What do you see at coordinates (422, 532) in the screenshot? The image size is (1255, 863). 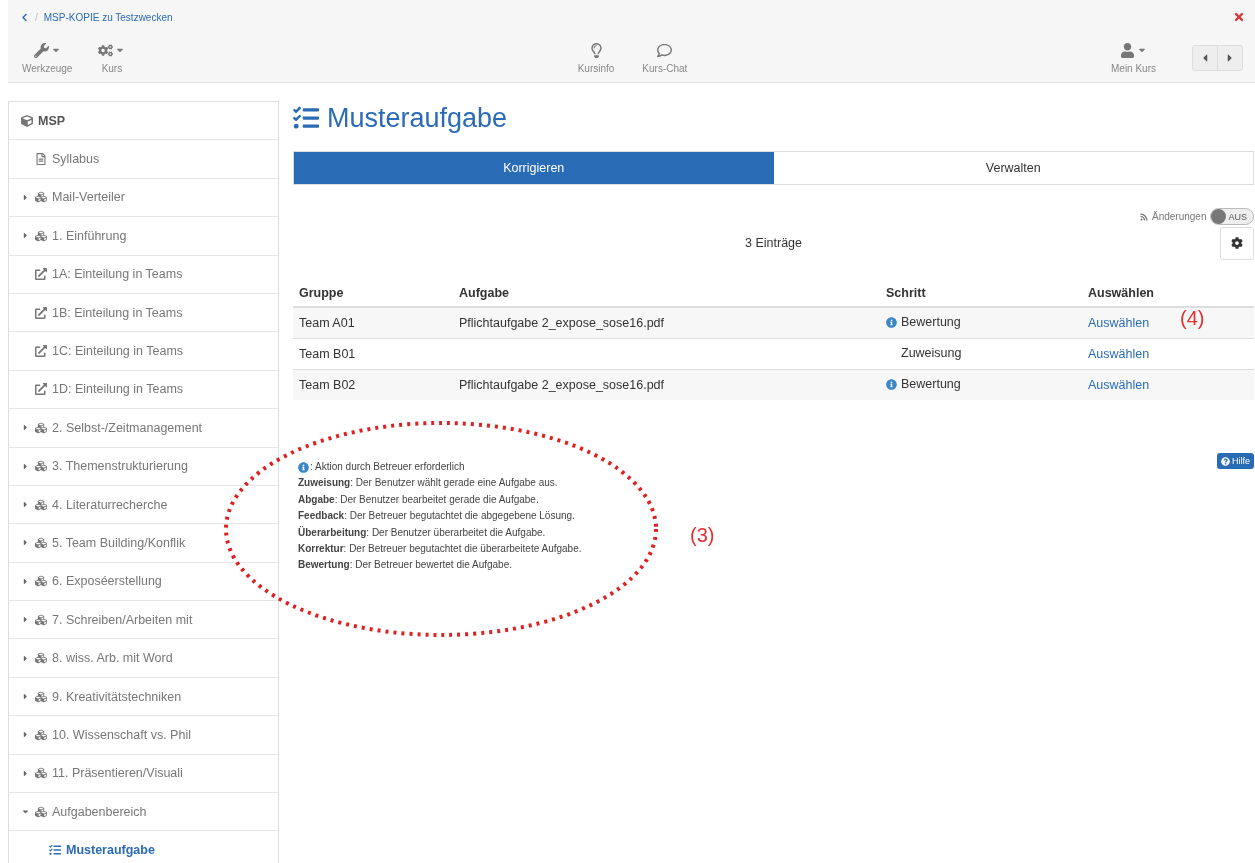 I see `legend-line: Überarbeitung: Der Benutzer überarbeitet die Aufgabe.` at bounding box center [422, 532].